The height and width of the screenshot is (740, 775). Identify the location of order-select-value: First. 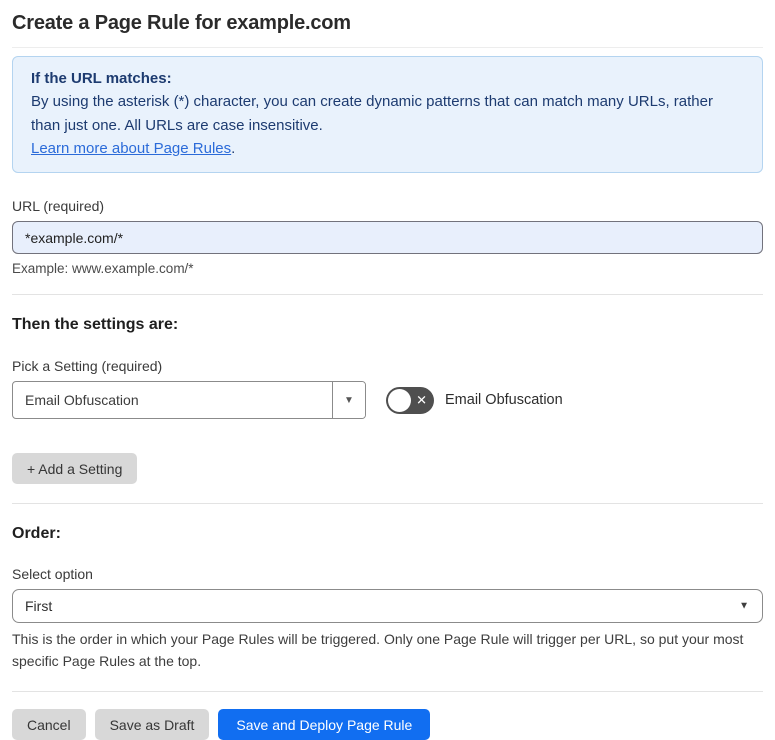
(39, 606).